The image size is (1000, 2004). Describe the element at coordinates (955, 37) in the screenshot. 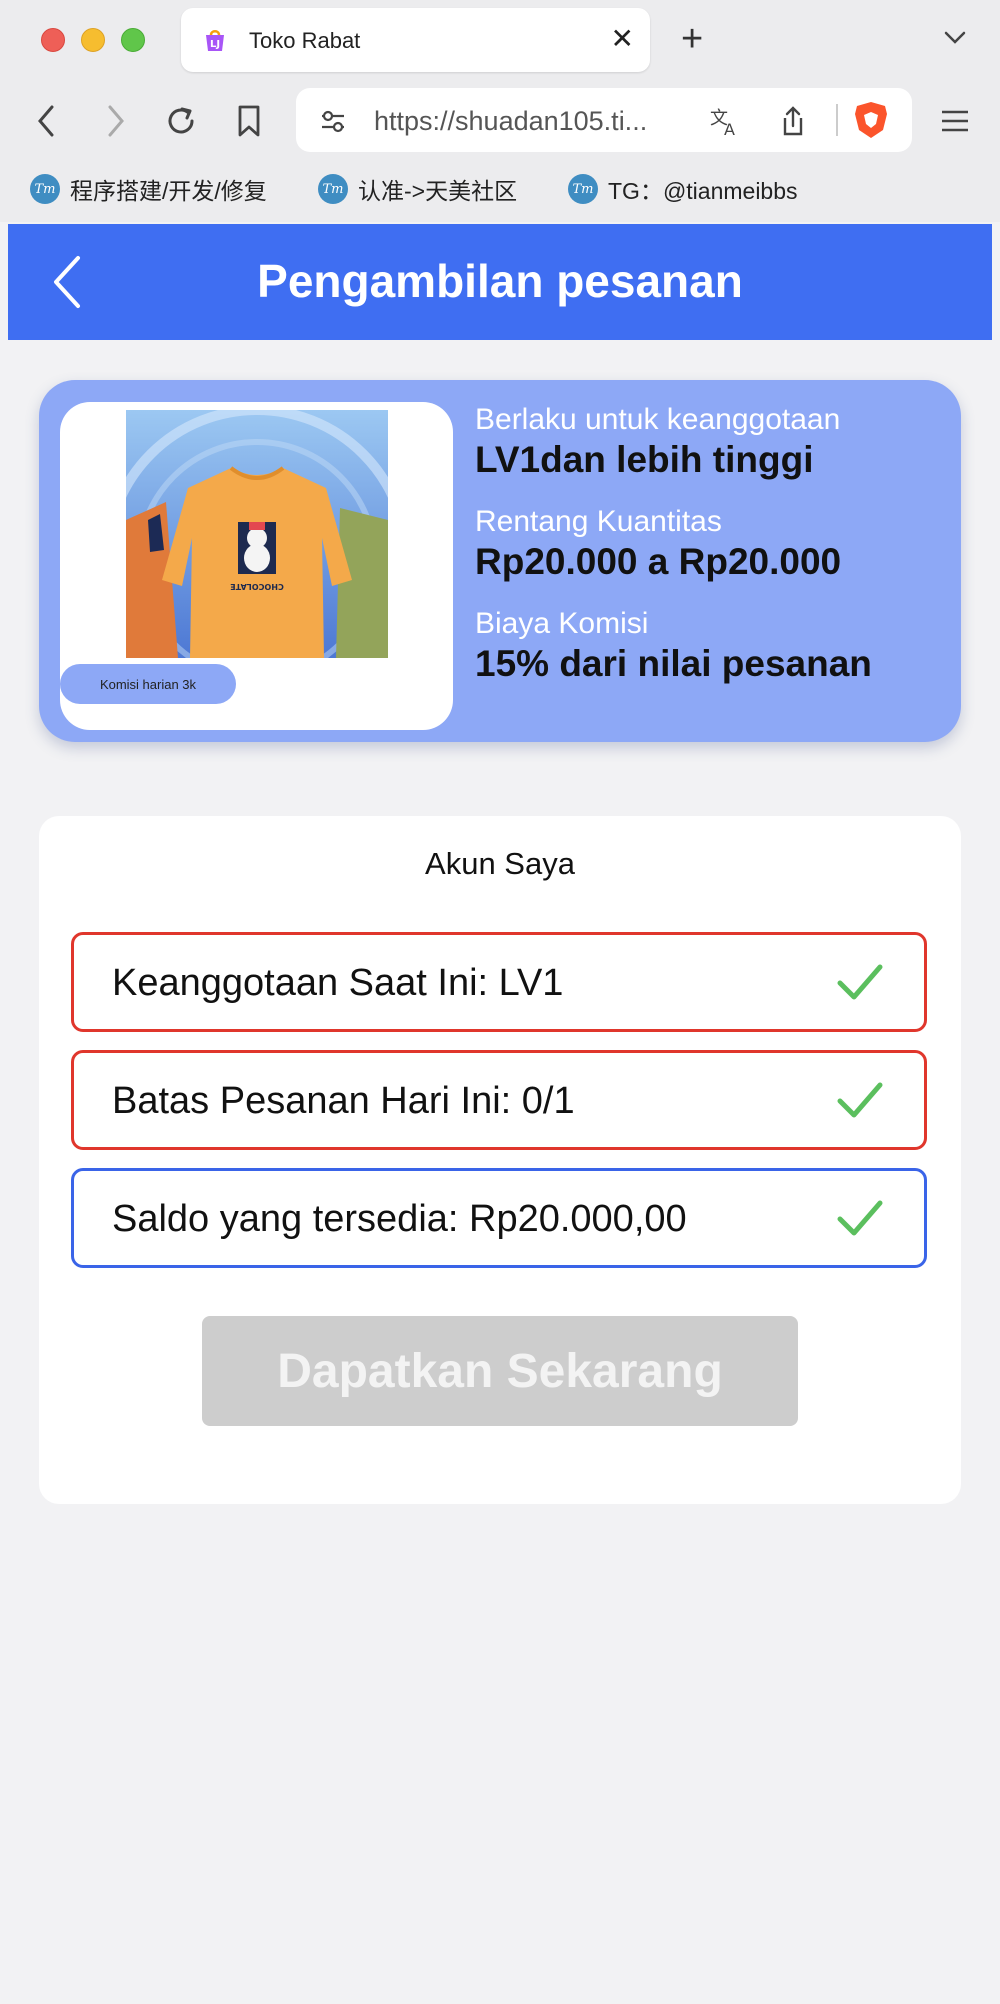

I see `chevron-down-icon` at that location.